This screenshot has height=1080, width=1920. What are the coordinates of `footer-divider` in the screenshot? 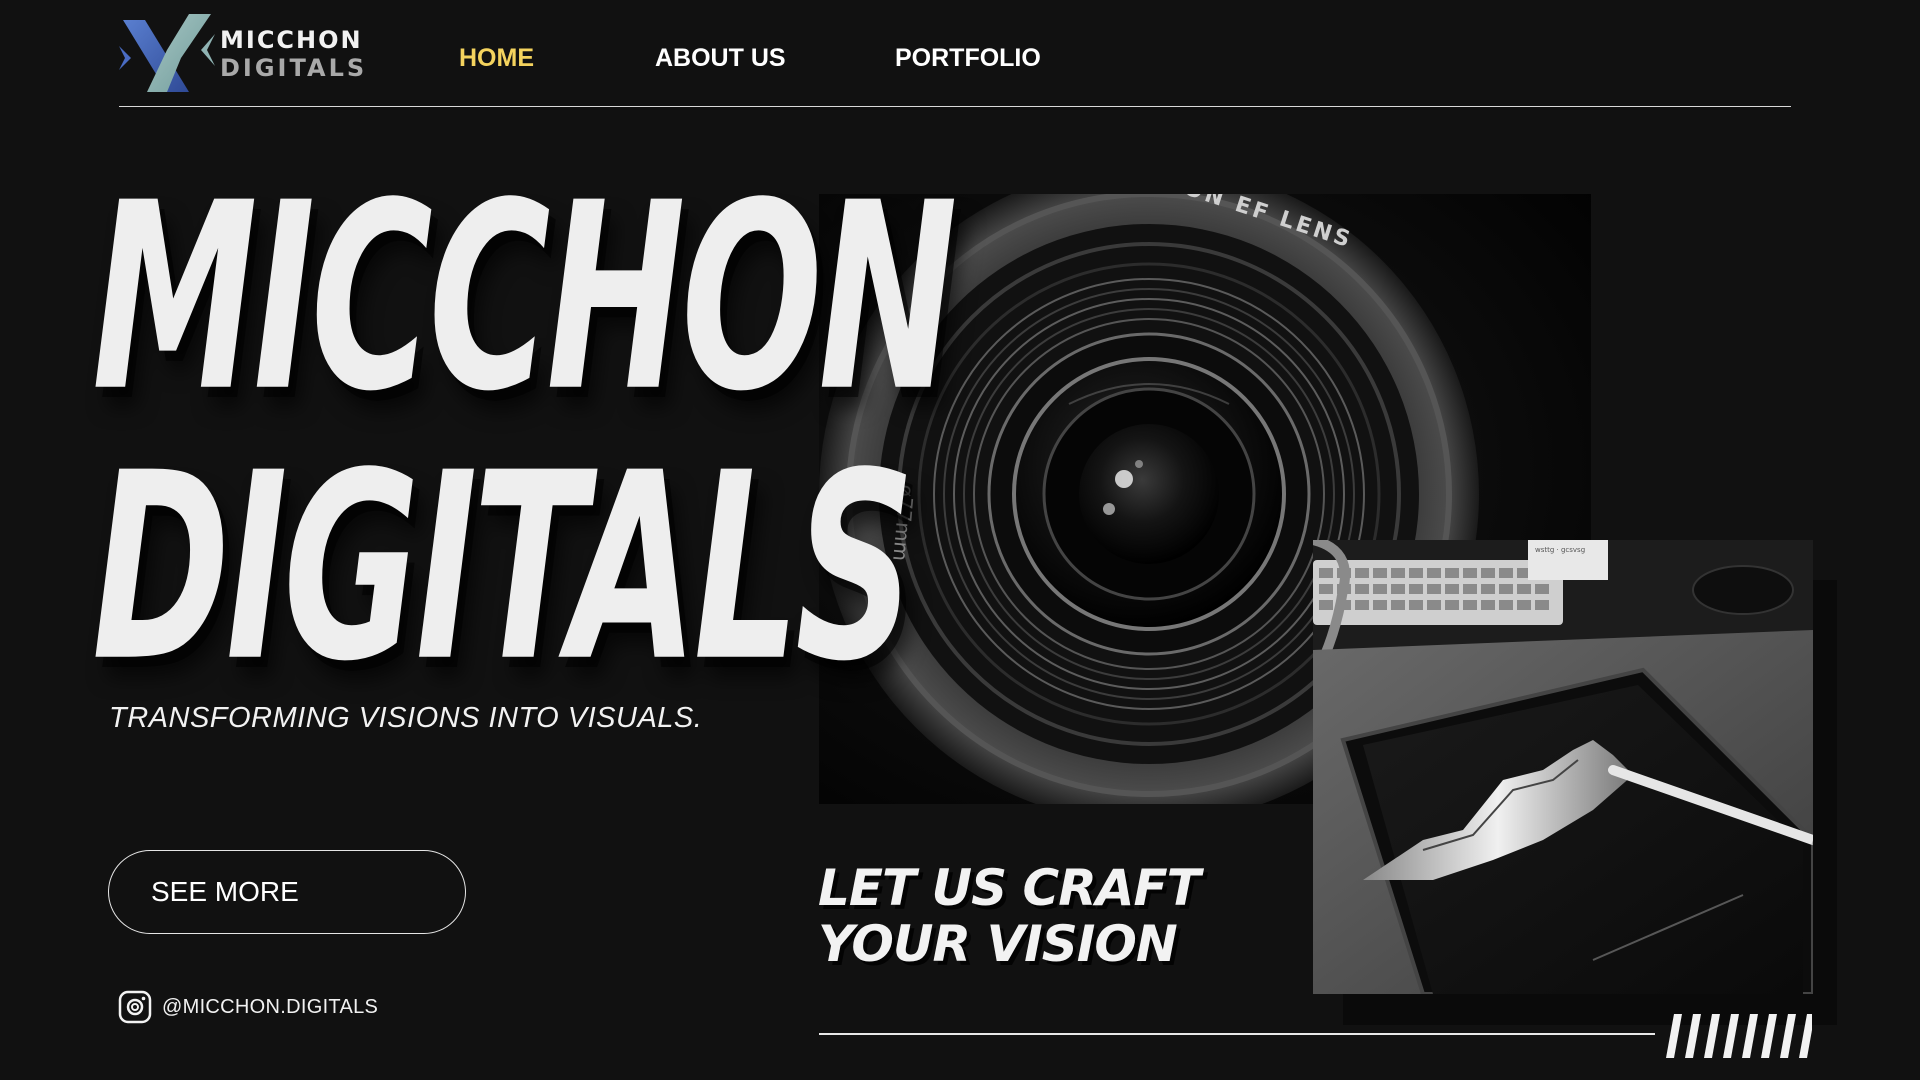 It's located at (1237, 1034).